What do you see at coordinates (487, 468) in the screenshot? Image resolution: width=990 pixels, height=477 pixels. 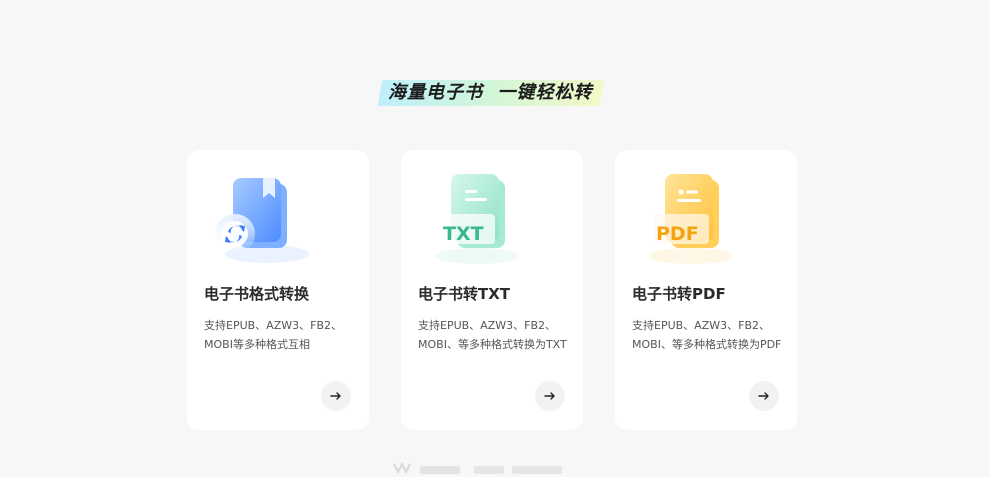 I see `footer-watermark-logo` at bounding box center [487, 468].